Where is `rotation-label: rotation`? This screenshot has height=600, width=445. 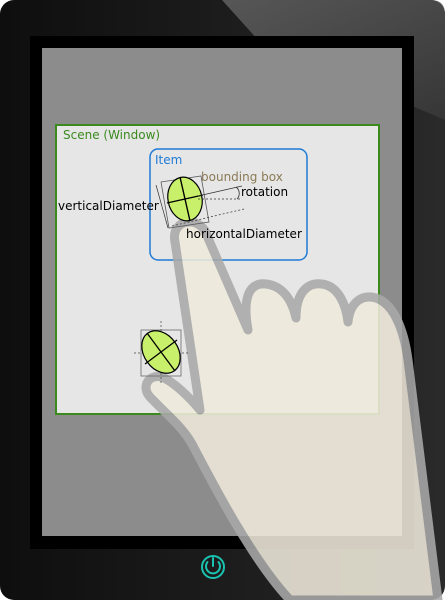 rotation-label: rotation is located at coordinates (264, 192).